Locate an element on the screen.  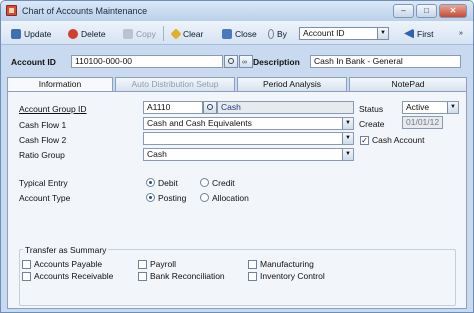
app-icon is located at coordinates (11, 10).